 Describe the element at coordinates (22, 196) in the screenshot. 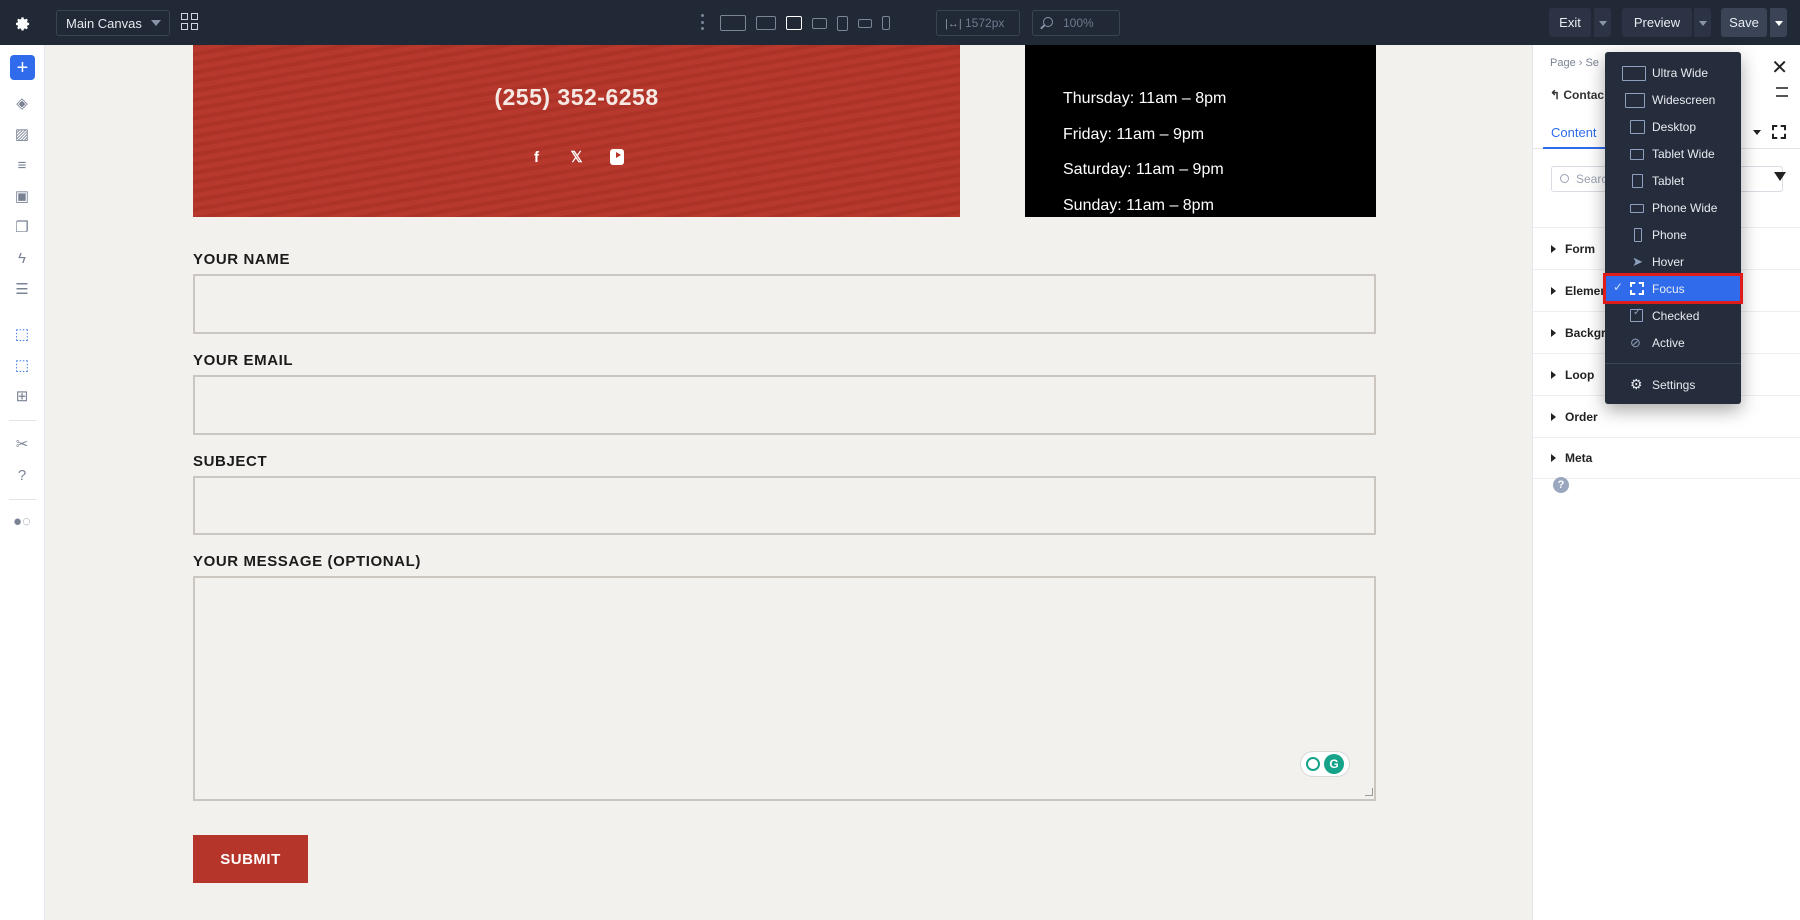

I see `components-icon: ▣` at that location.